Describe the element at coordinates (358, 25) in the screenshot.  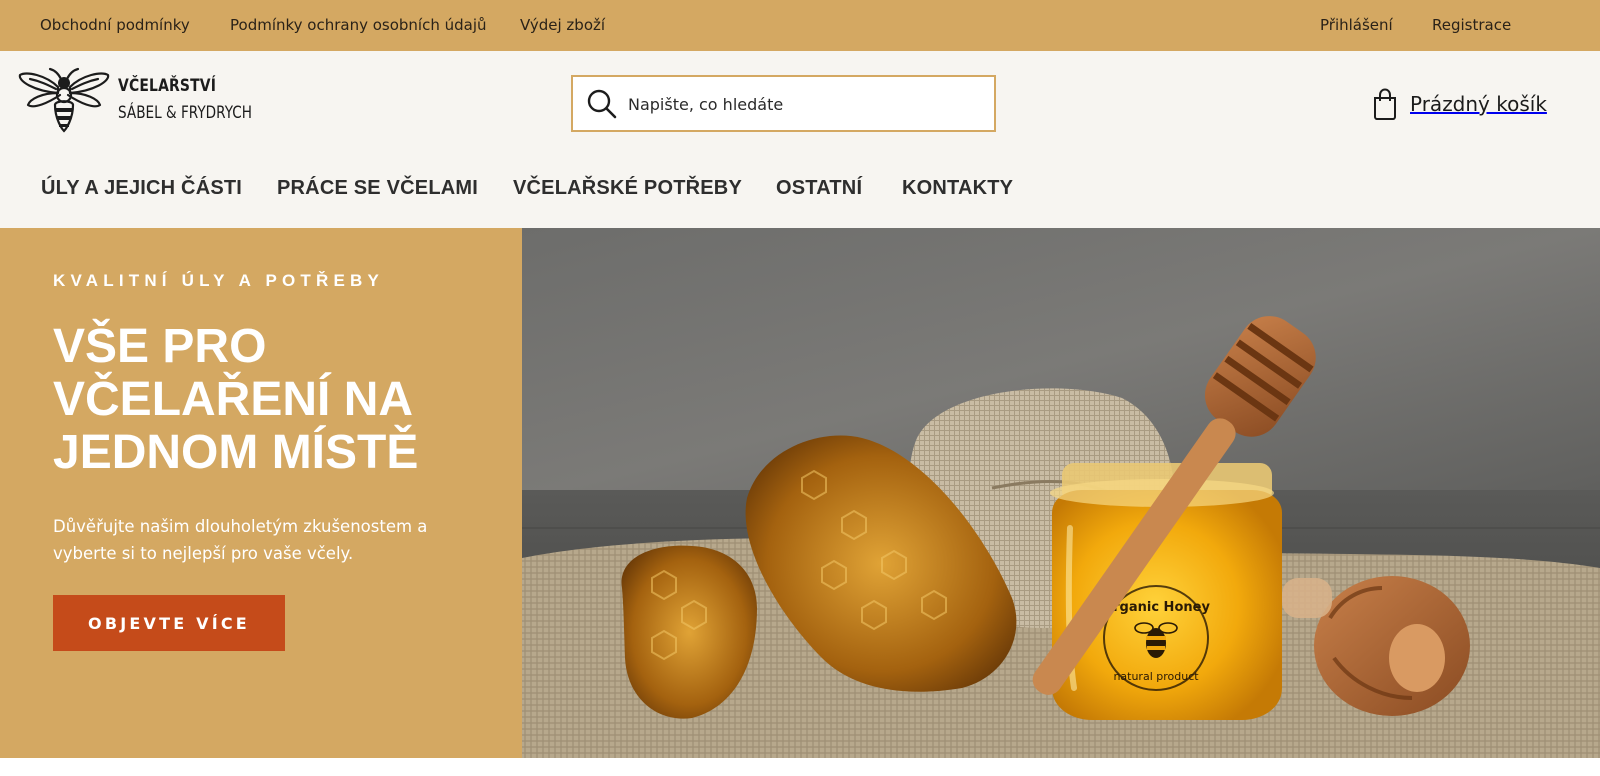
I see `link-privacy: Podmínky ochrany osobních údajů` at that location.